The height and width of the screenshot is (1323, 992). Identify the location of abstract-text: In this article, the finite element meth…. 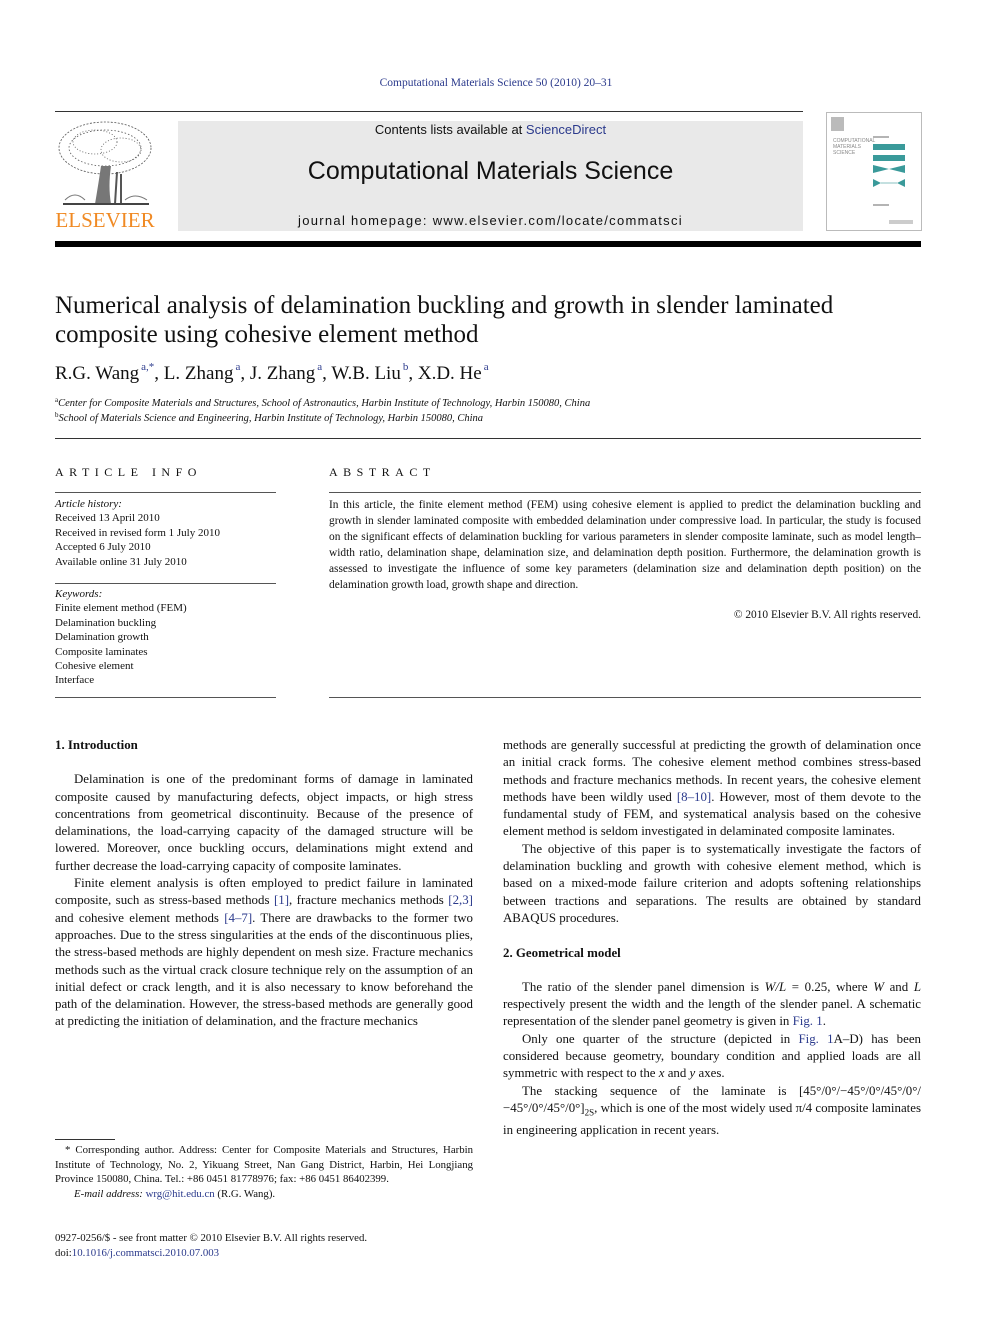
(625, 545).